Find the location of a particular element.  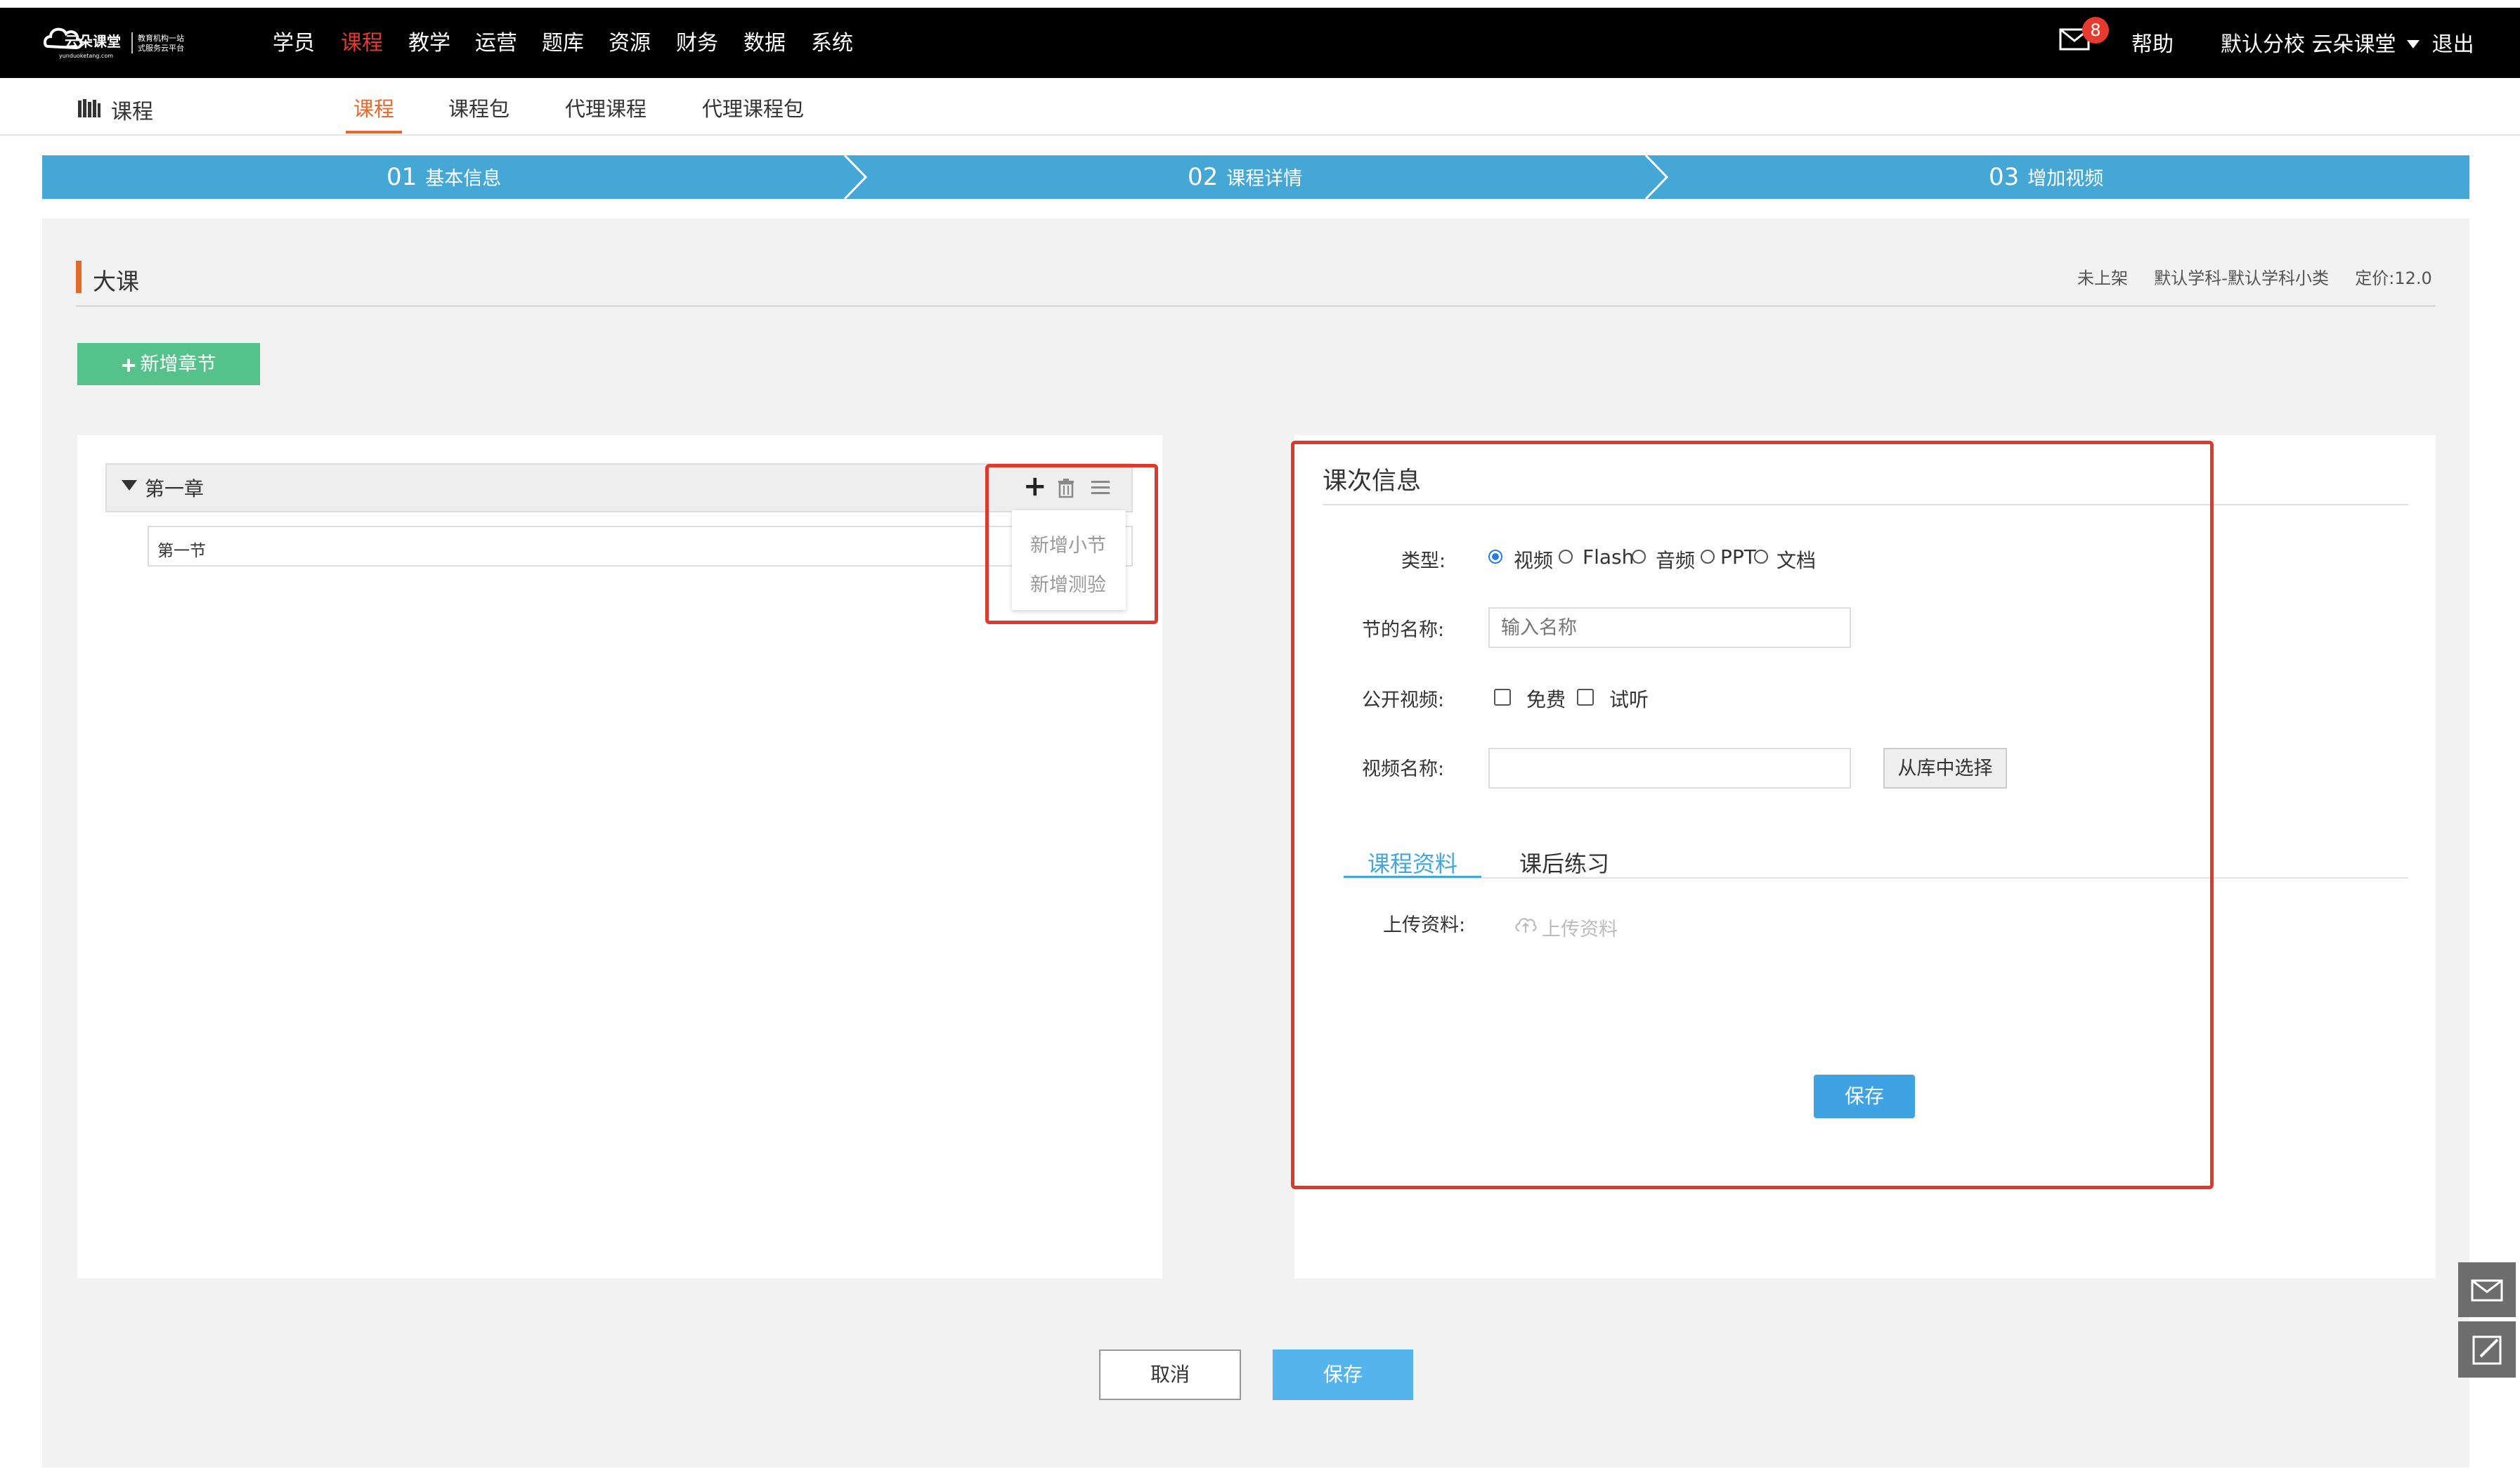

highlight-box is located at coordinates (1072, 544).